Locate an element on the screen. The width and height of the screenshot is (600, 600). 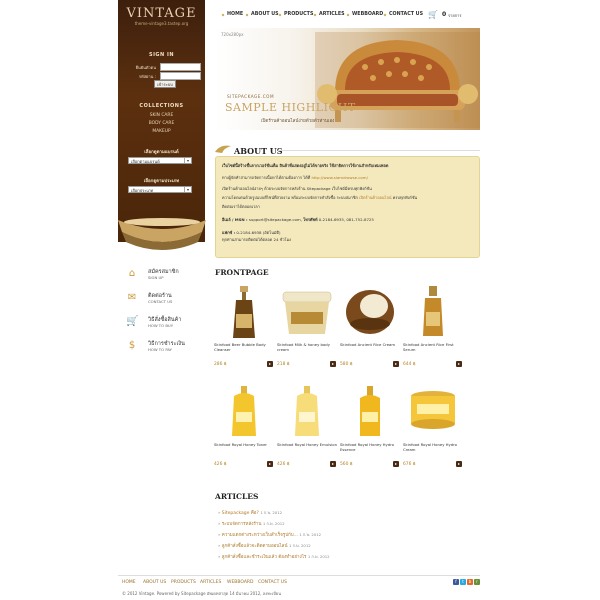
nav-products: PRODUCTS is located at coordinates (298, 14).